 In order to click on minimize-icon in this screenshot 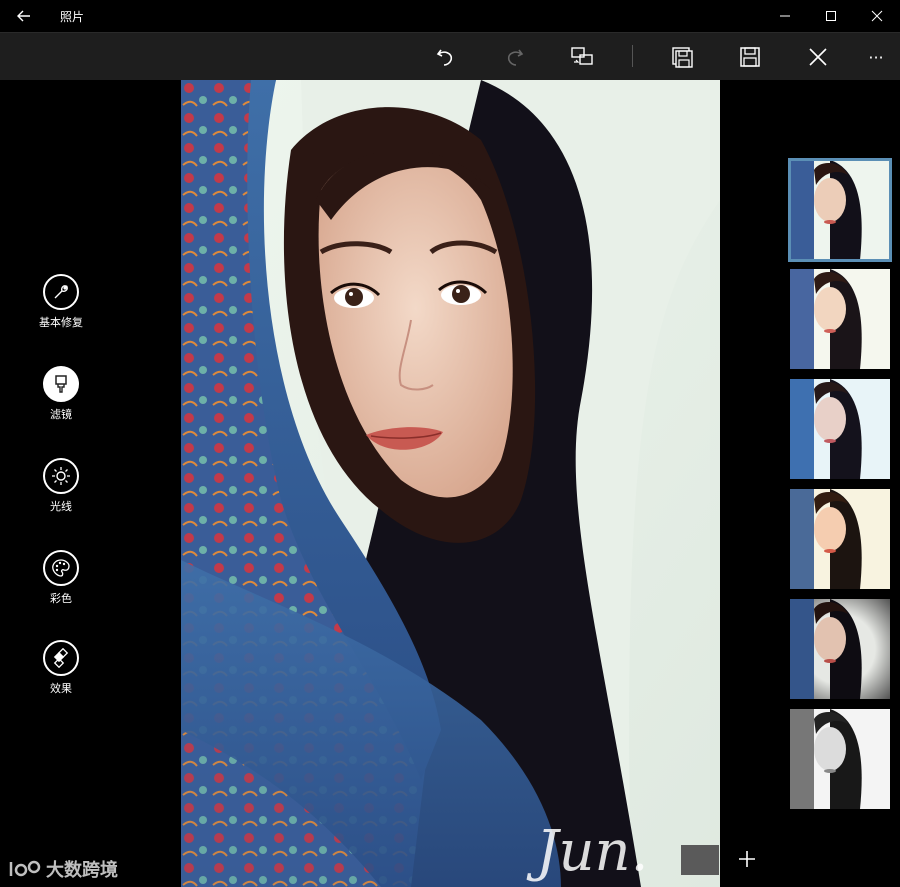, I will do `click(785, 16)`.